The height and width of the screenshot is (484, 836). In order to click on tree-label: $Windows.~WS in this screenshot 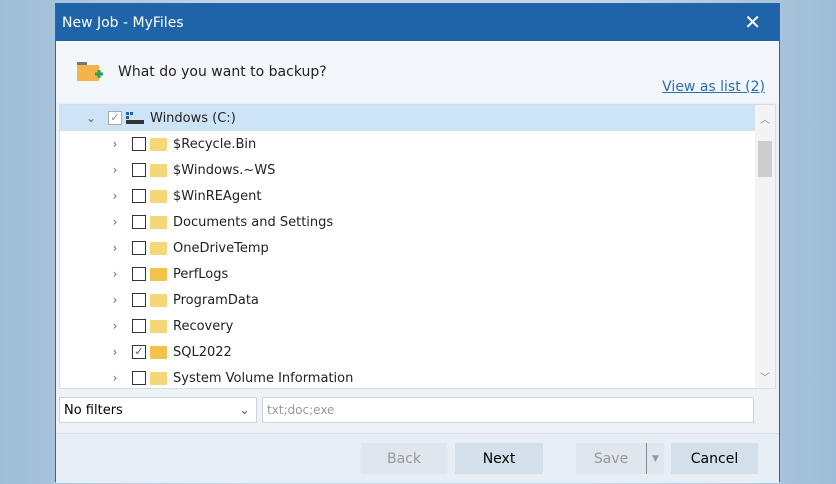, I will do `click(224, 170)`.